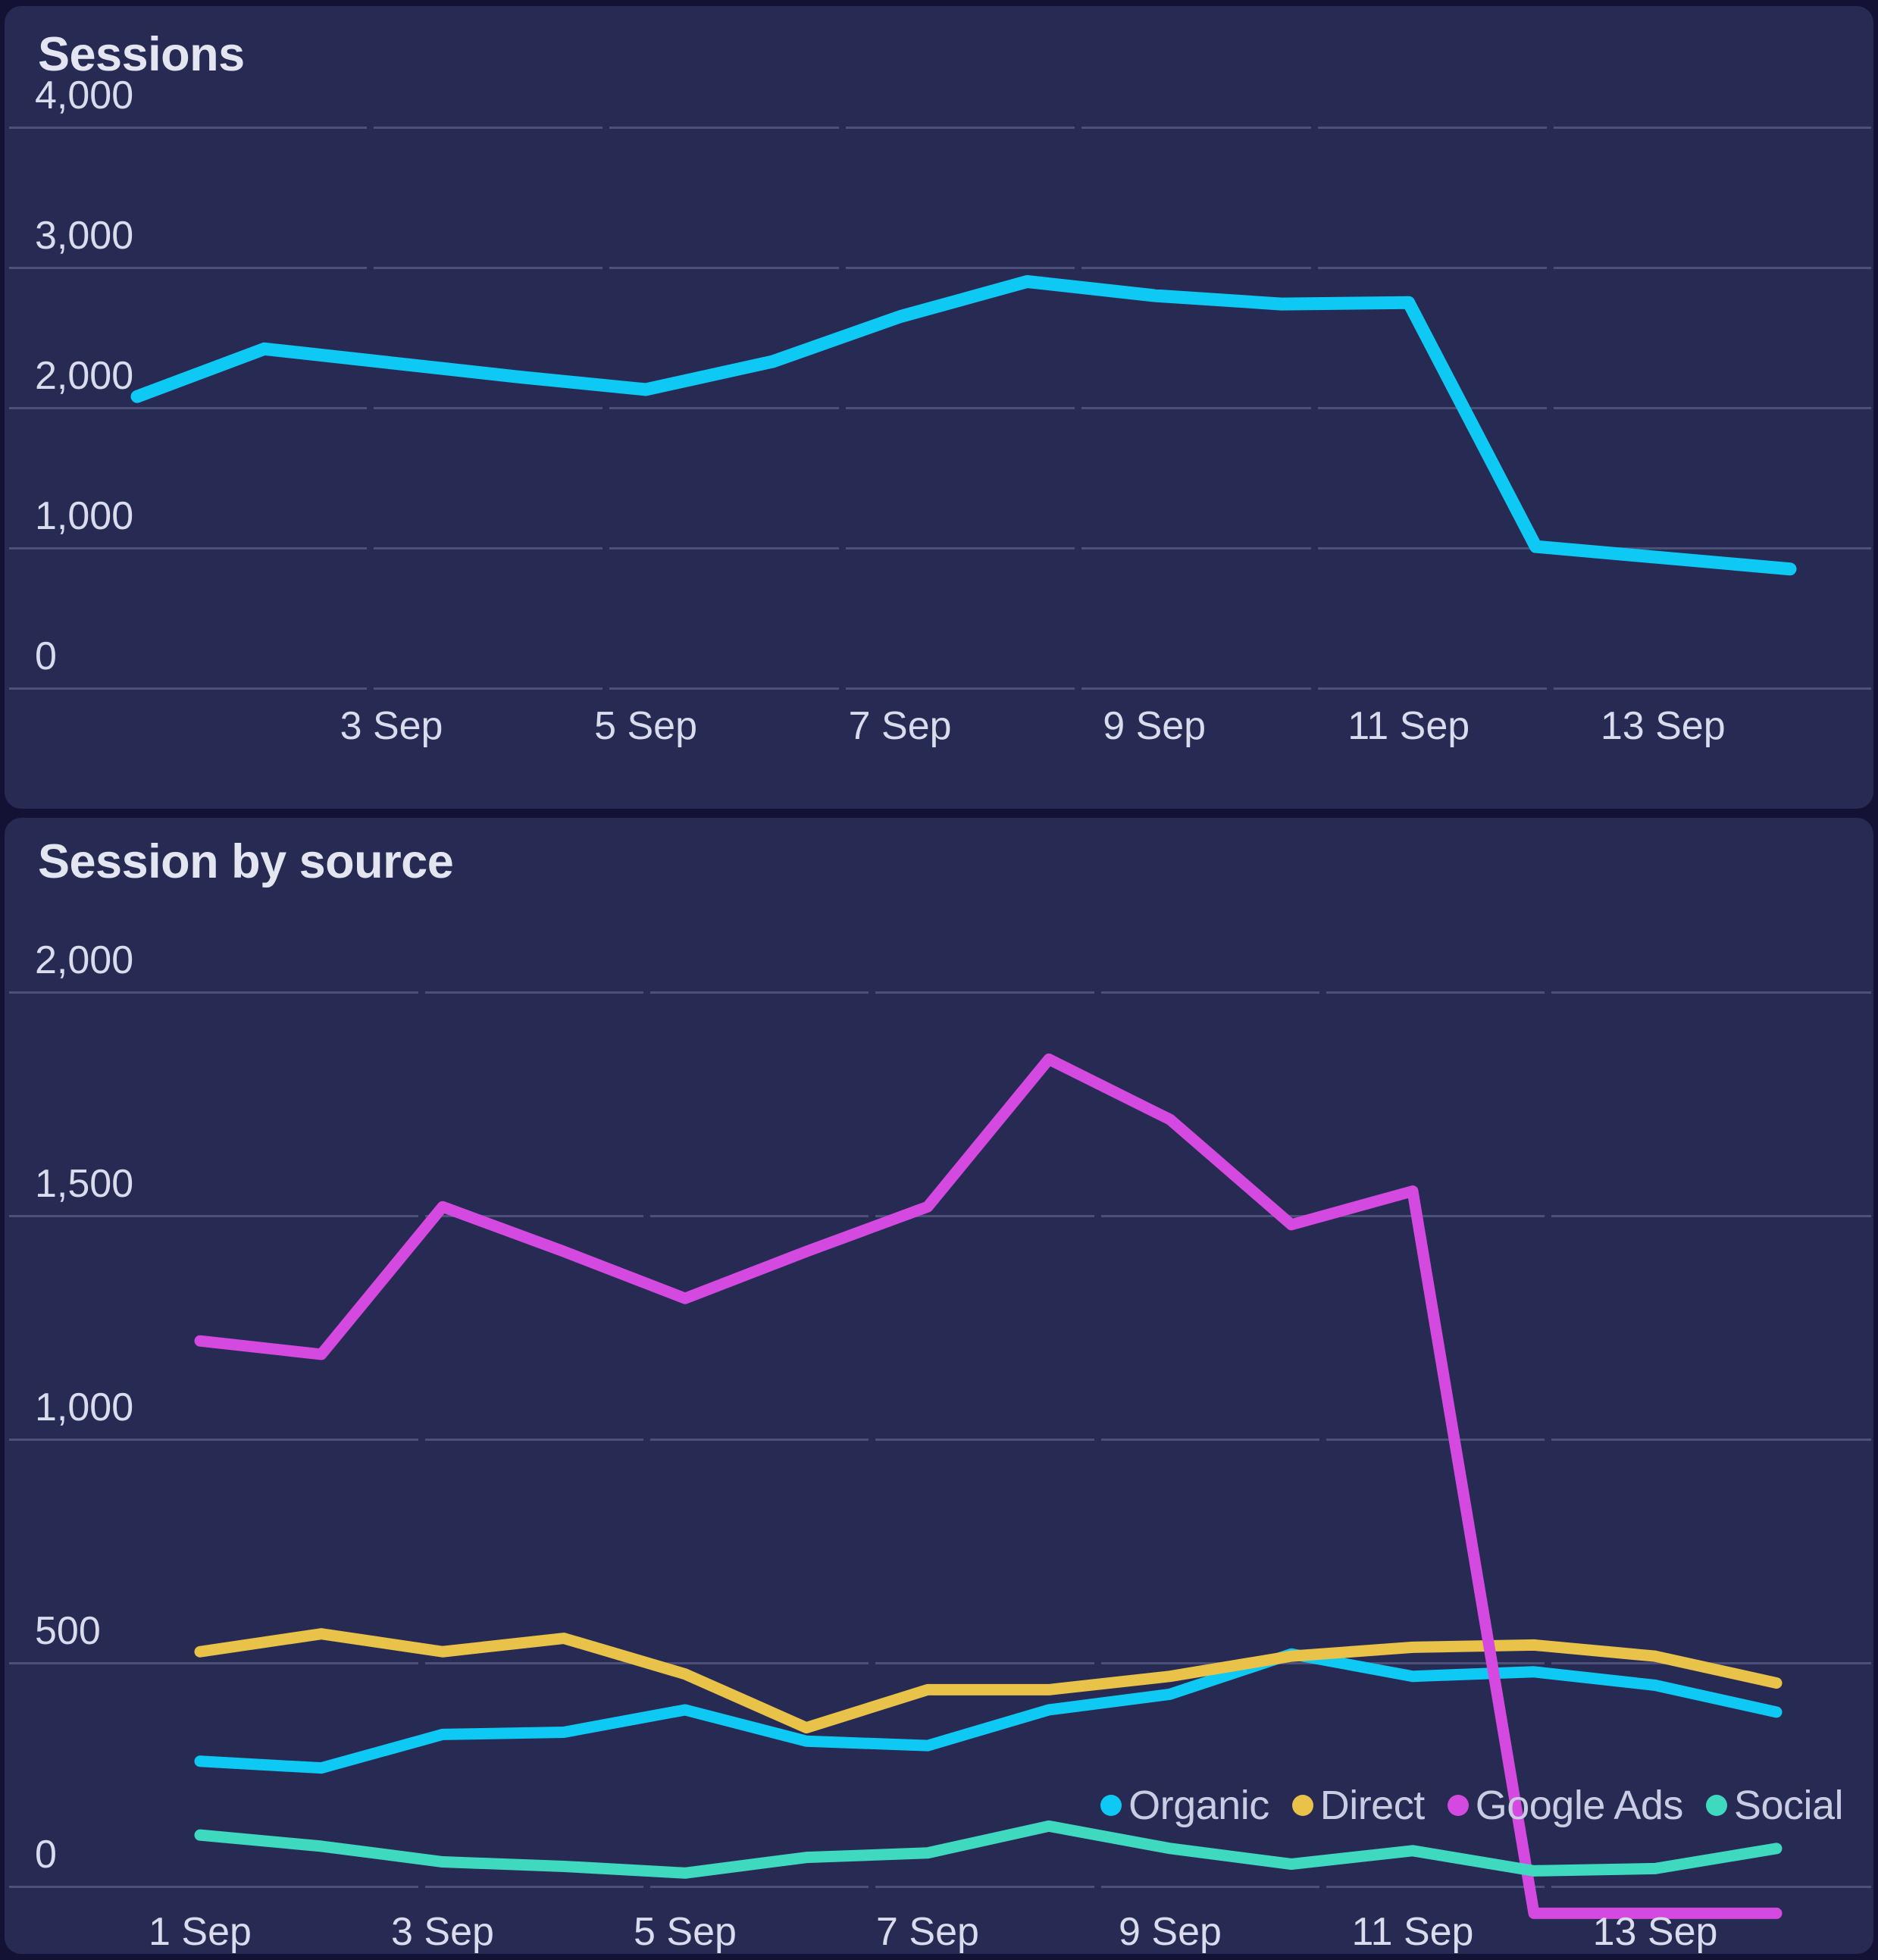 The height and width of the screenshot is (1960, 1878). What do you see at coordinates (1788, 1806) in the screenshot?
I see `legend-item-label: Social` at bounding box center [1788, 1806].